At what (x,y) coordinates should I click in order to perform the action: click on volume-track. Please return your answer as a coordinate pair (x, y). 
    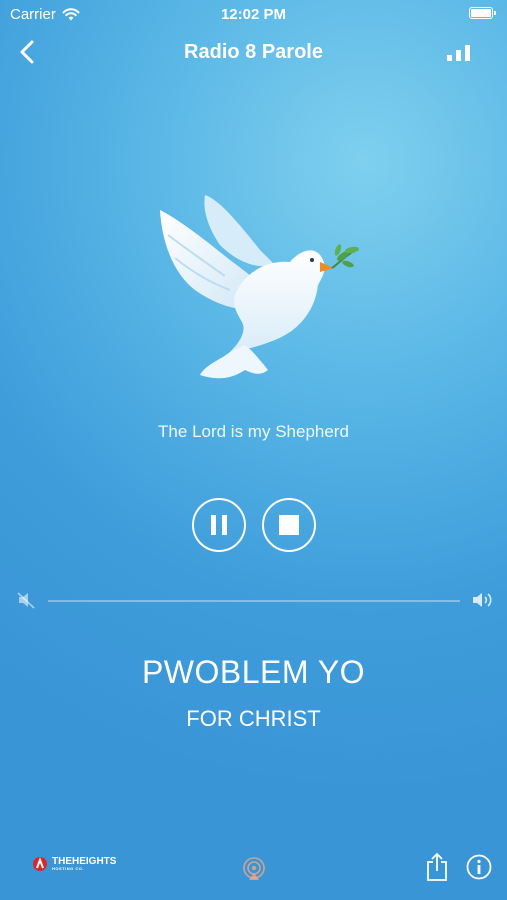
    Looking at the image, I should click on (254, 601).